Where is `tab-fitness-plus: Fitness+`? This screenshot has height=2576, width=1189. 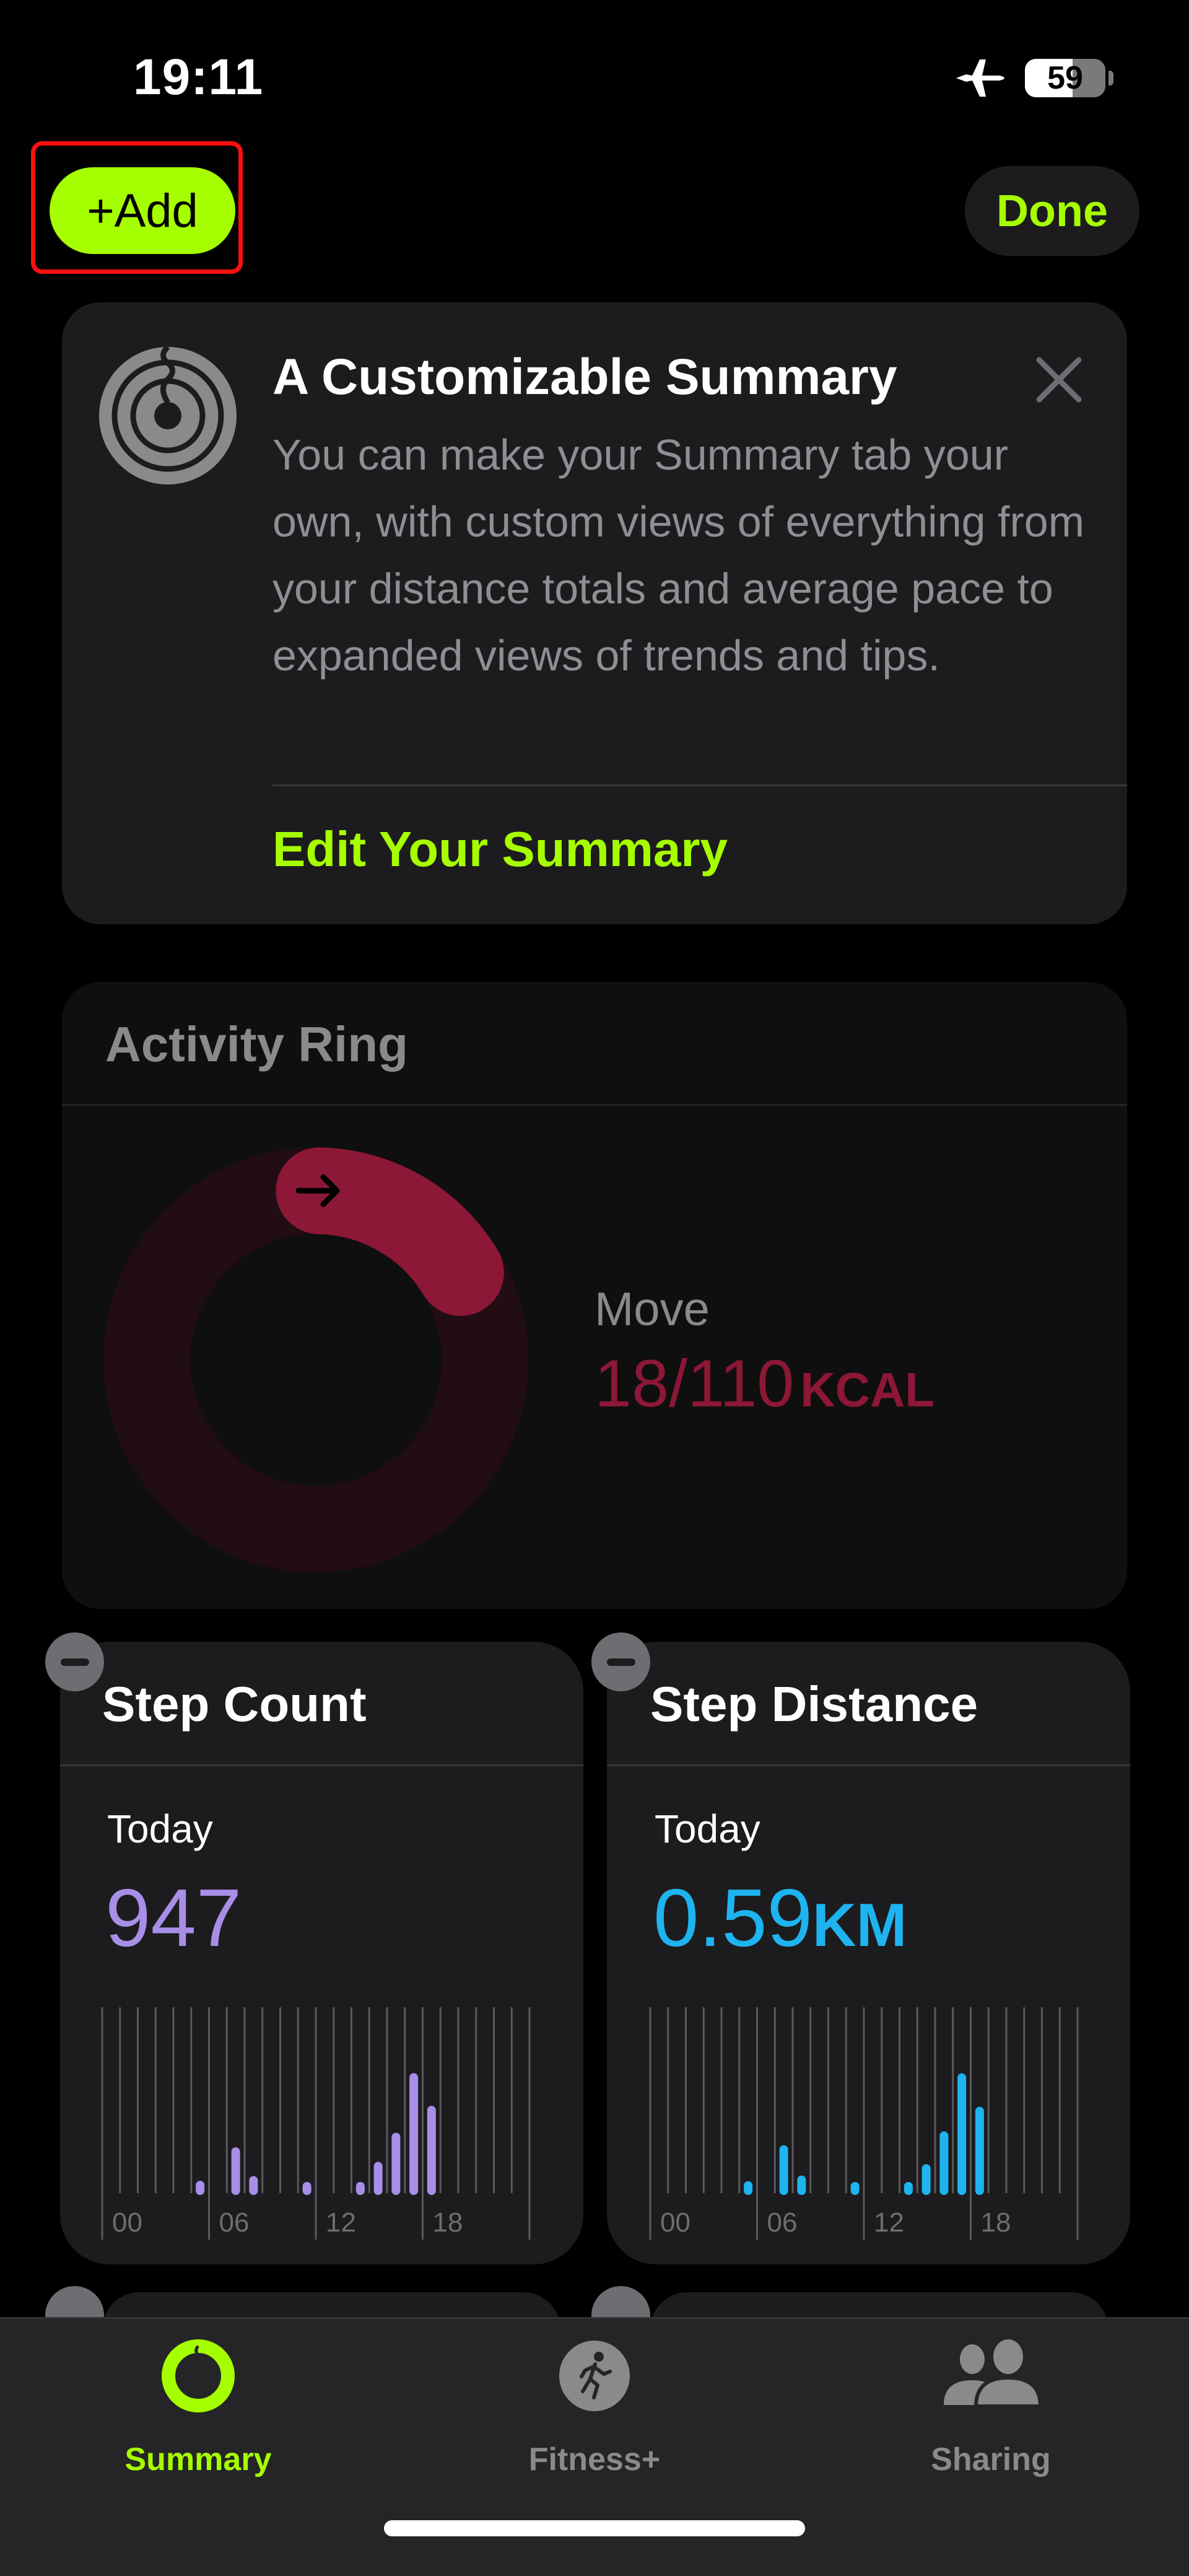
tab-fitness-plus: Fitness+ is located at coordinates (594, 2407).